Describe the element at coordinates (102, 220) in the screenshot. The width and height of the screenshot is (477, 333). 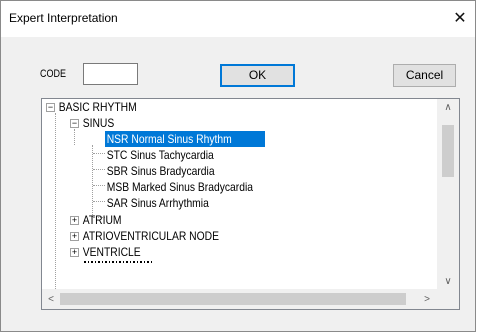
I see `tree-item-label: ATRIUM` at that location.